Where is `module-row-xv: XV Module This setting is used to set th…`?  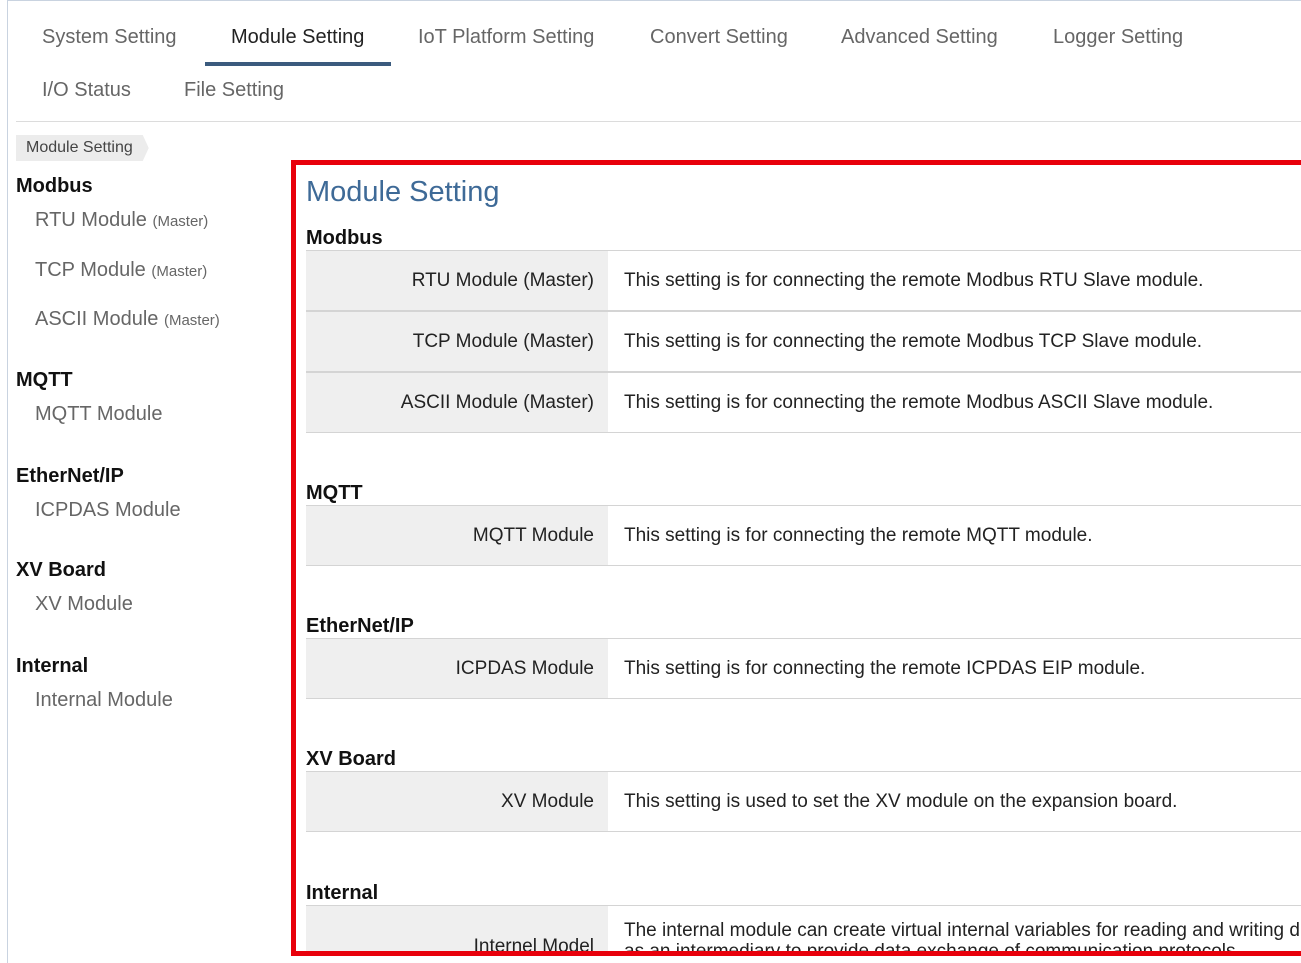
module-row-xv: XV Module This setting is used to set th… is located at coordinates (803, 801).